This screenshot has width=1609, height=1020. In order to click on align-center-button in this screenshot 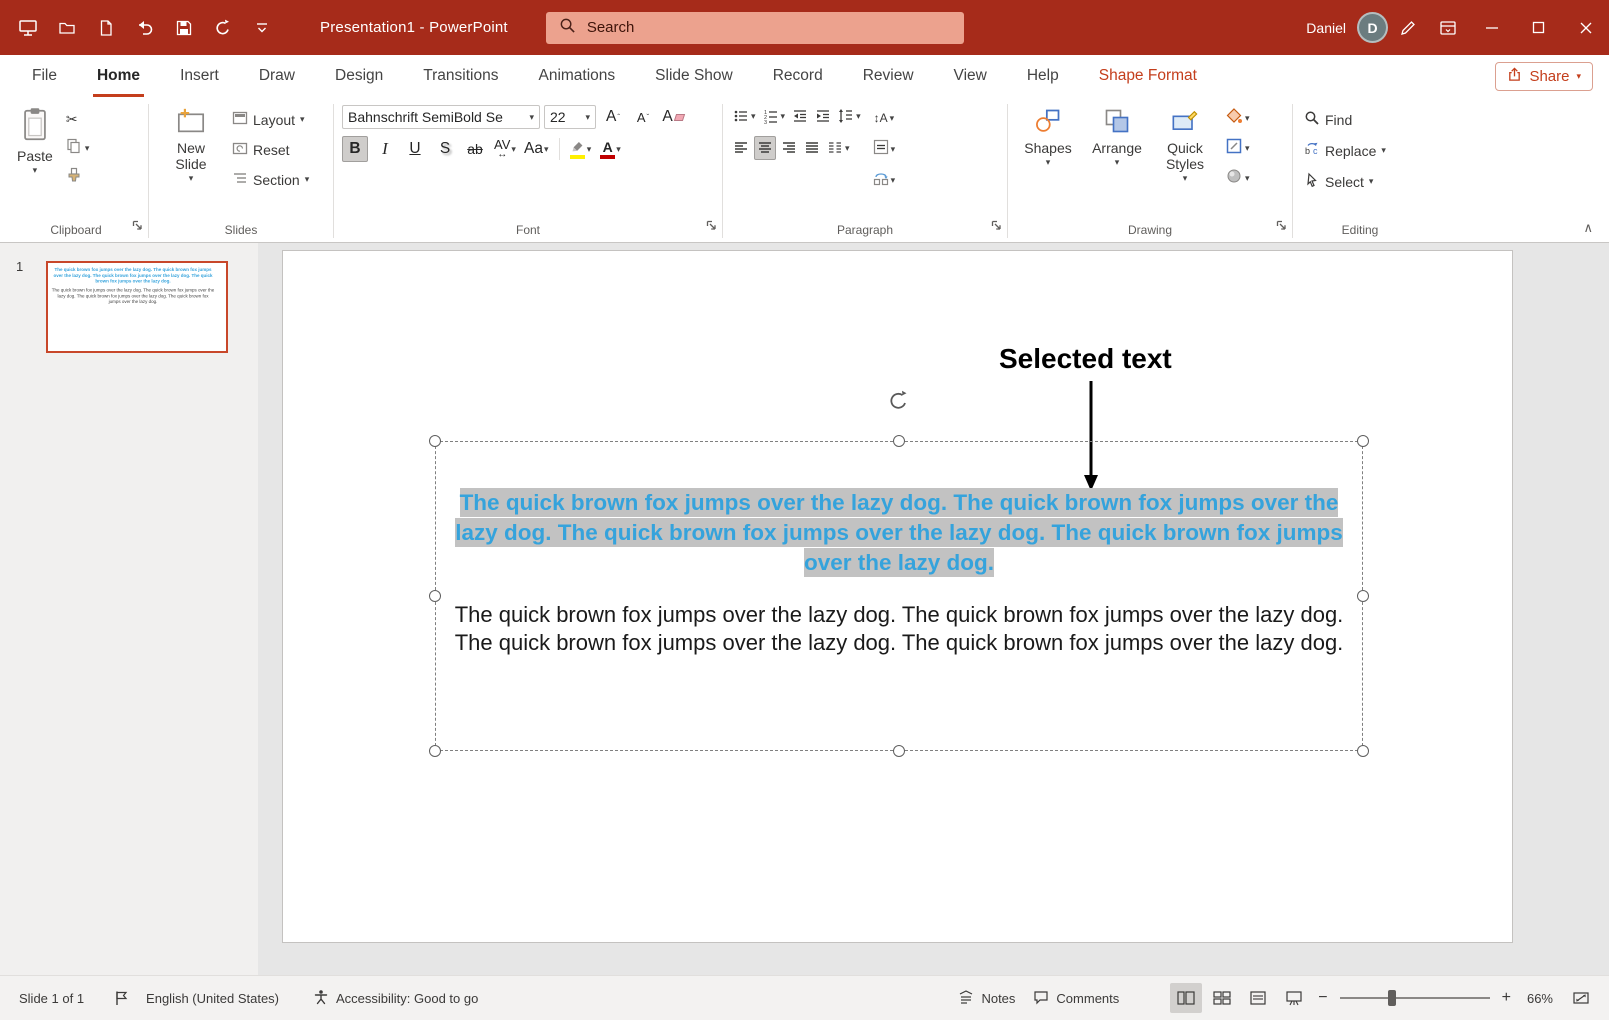, I will do `click(765, 148)`.